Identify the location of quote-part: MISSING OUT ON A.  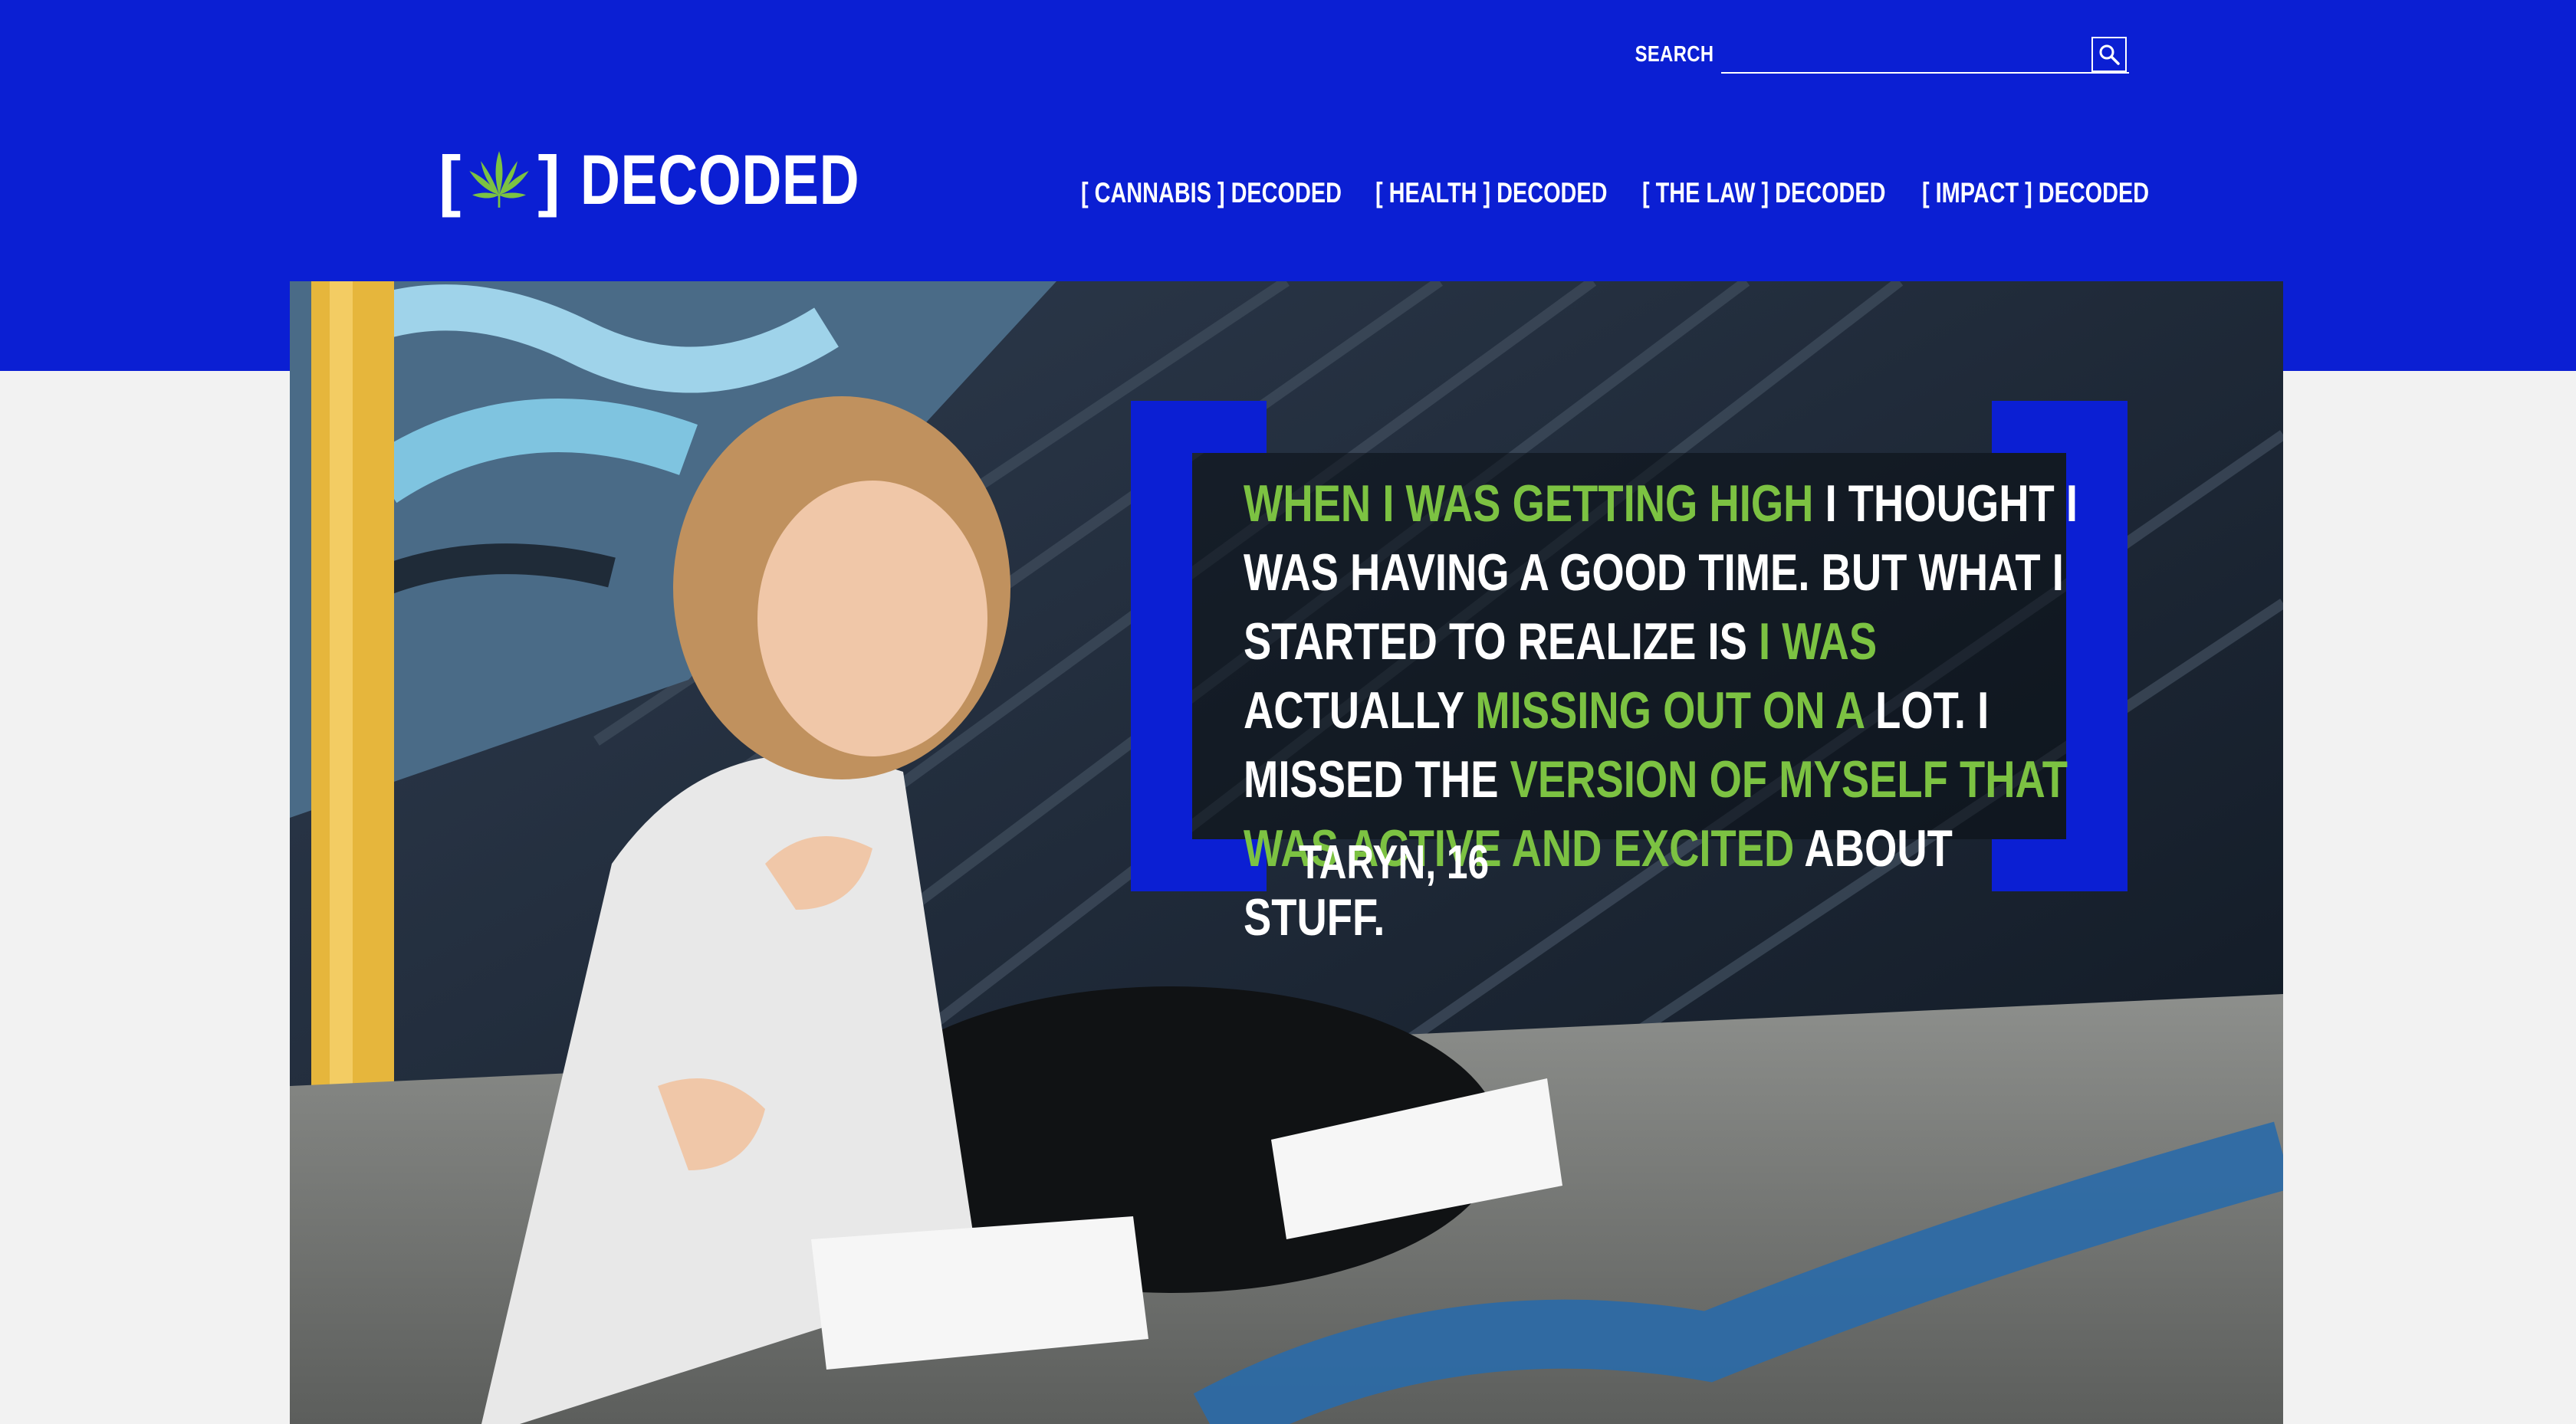
(1670, 710).